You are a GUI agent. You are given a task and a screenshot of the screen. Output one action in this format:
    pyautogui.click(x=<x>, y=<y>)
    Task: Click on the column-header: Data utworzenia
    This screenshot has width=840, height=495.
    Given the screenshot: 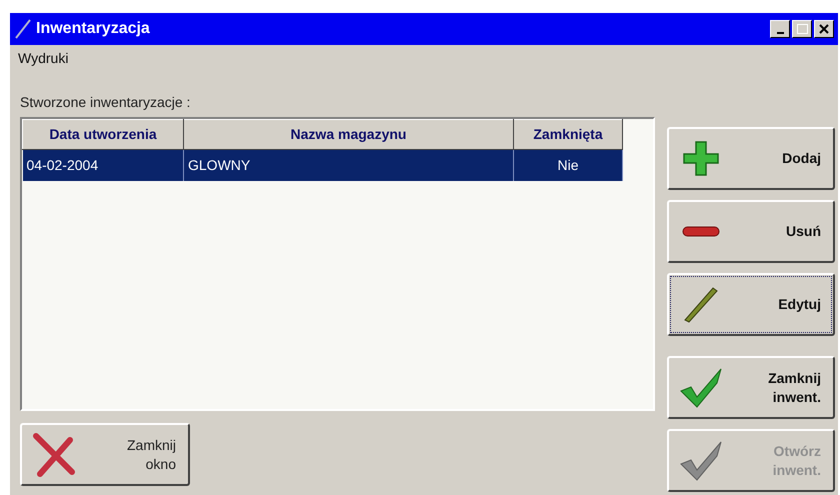 What is the action you would take?
    pyautogui.click(x=103, y=135)
    